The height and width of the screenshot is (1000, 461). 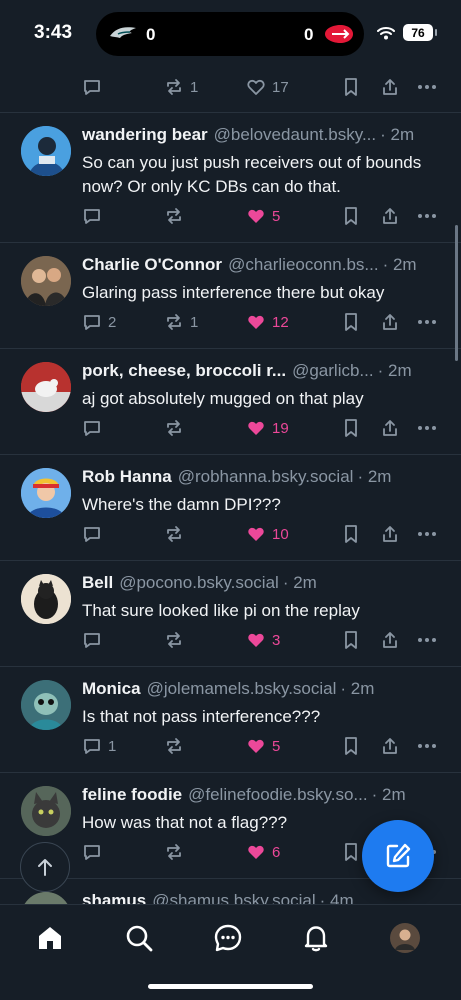 I want to click on like-button: 19, so click(x=267, y=428).